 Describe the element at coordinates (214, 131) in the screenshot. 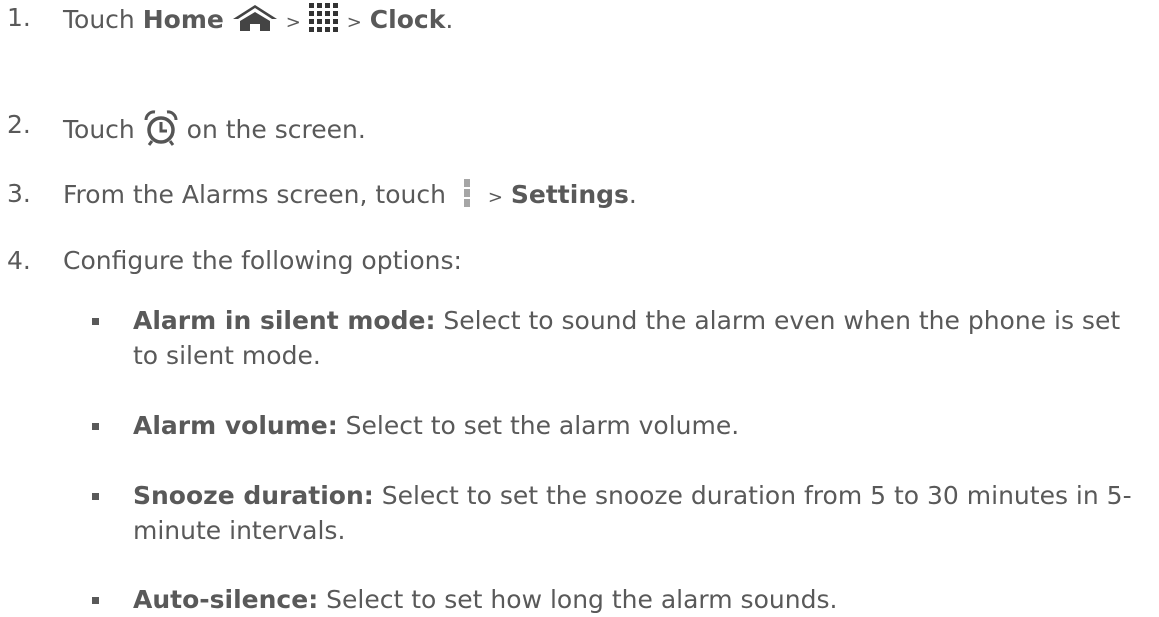

I see `step-text: Touch on the screen.` at that location.